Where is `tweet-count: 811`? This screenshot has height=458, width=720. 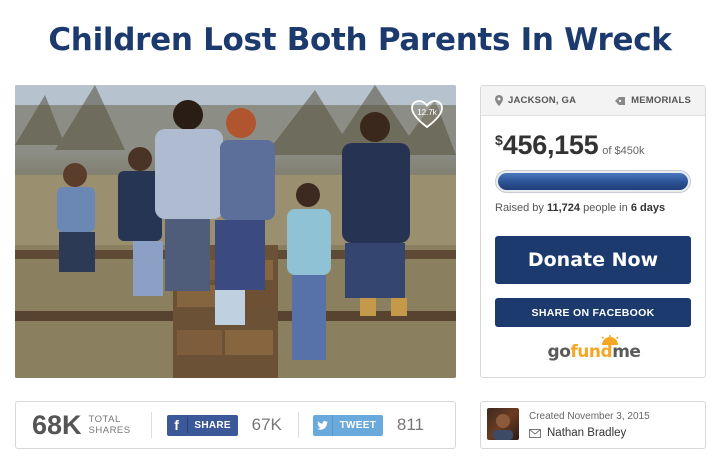
tweet-count: 811 is located at coordinates (410, 424).